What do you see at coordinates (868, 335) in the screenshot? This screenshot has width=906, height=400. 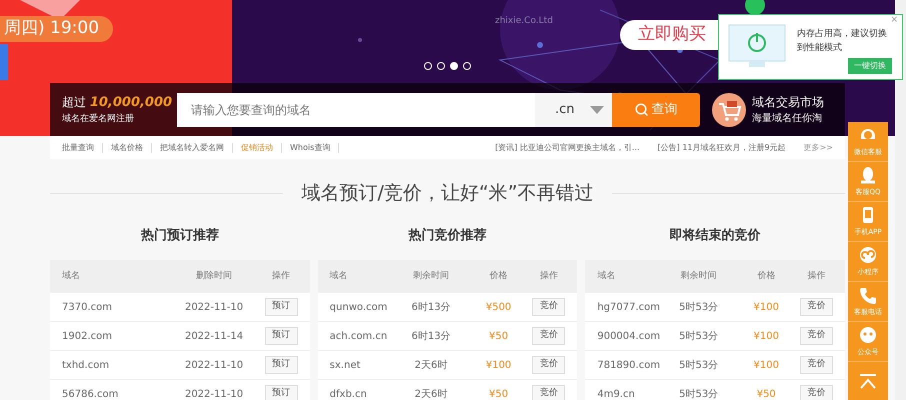 I see `chat-icon` at bounding box center [868, 335].